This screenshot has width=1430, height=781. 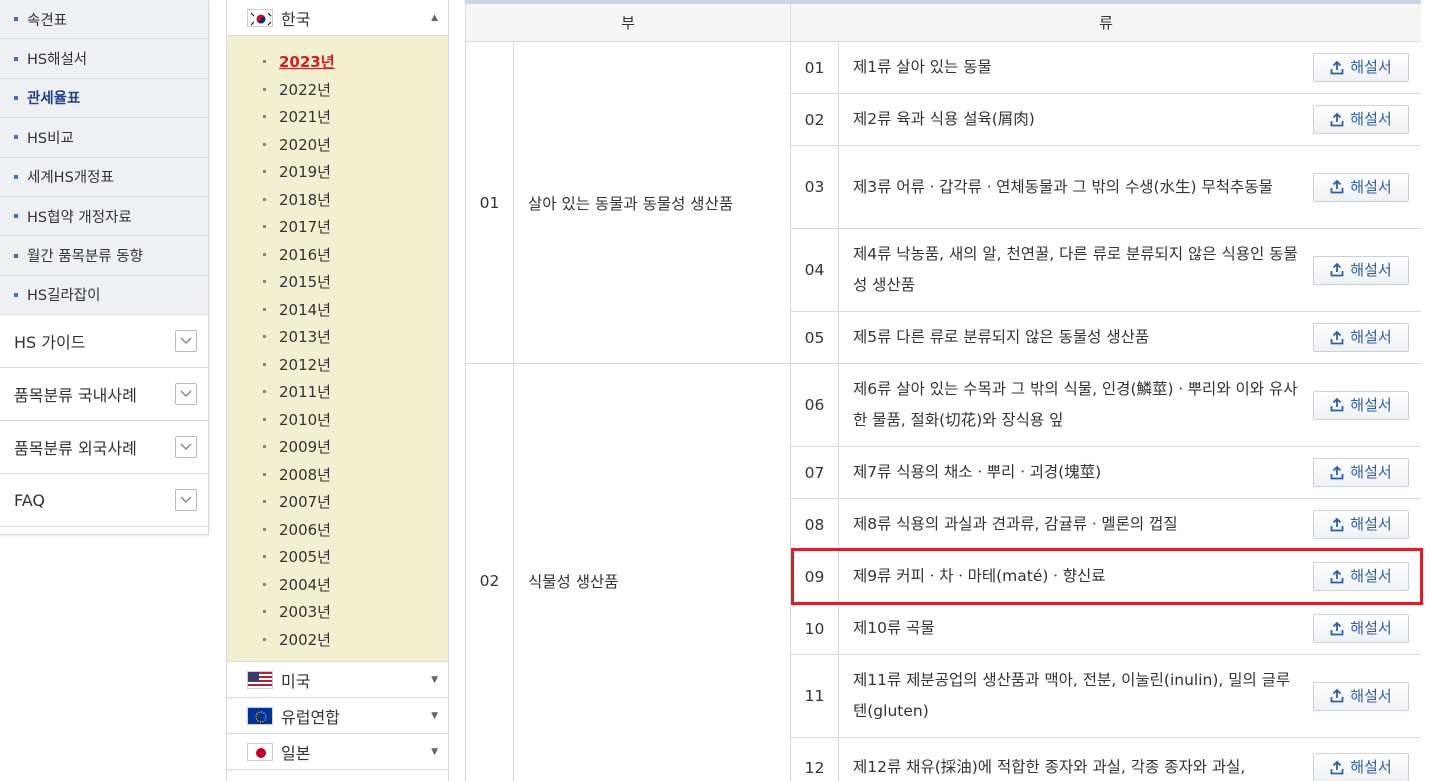 I want to click on chapter-number: 12, so click(x=814, y=759).